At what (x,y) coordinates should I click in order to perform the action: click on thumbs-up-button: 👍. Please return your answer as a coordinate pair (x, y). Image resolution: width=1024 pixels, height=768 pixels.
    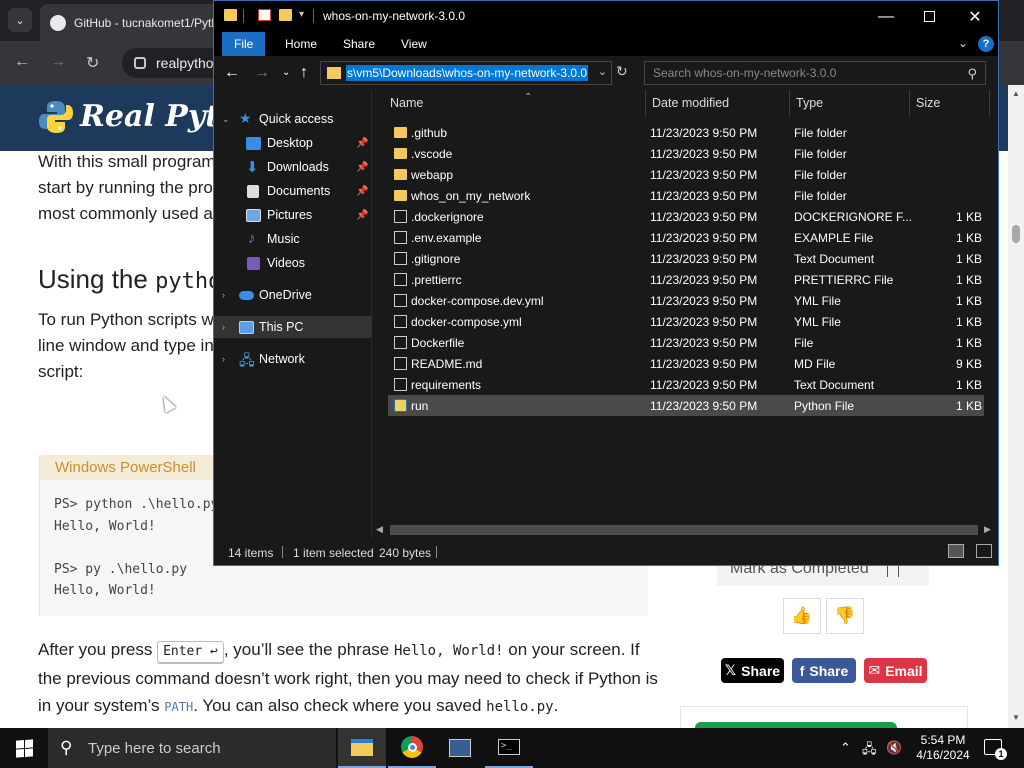
    Looking at the image, I should click on (802, 616).